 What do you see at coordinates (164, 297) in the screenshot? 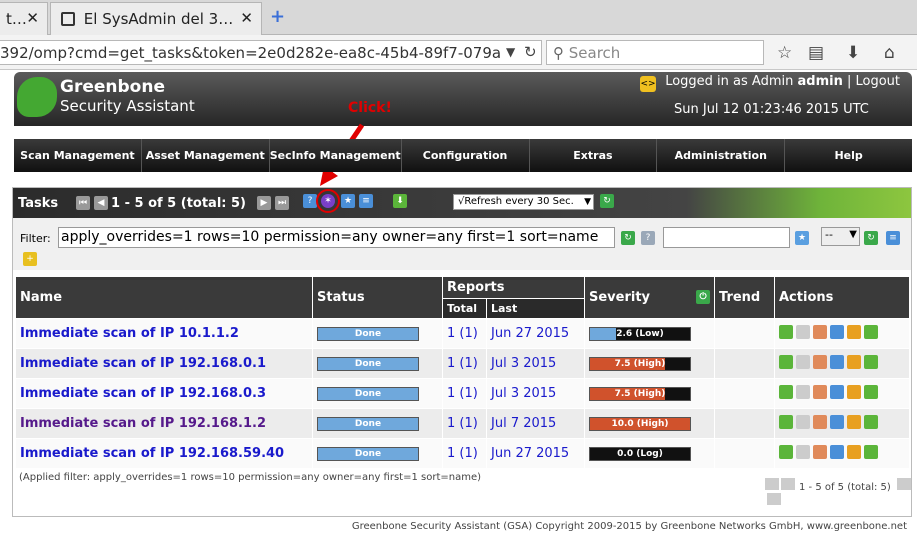
I see `col-name: Name` at bounding box center [164, 297].